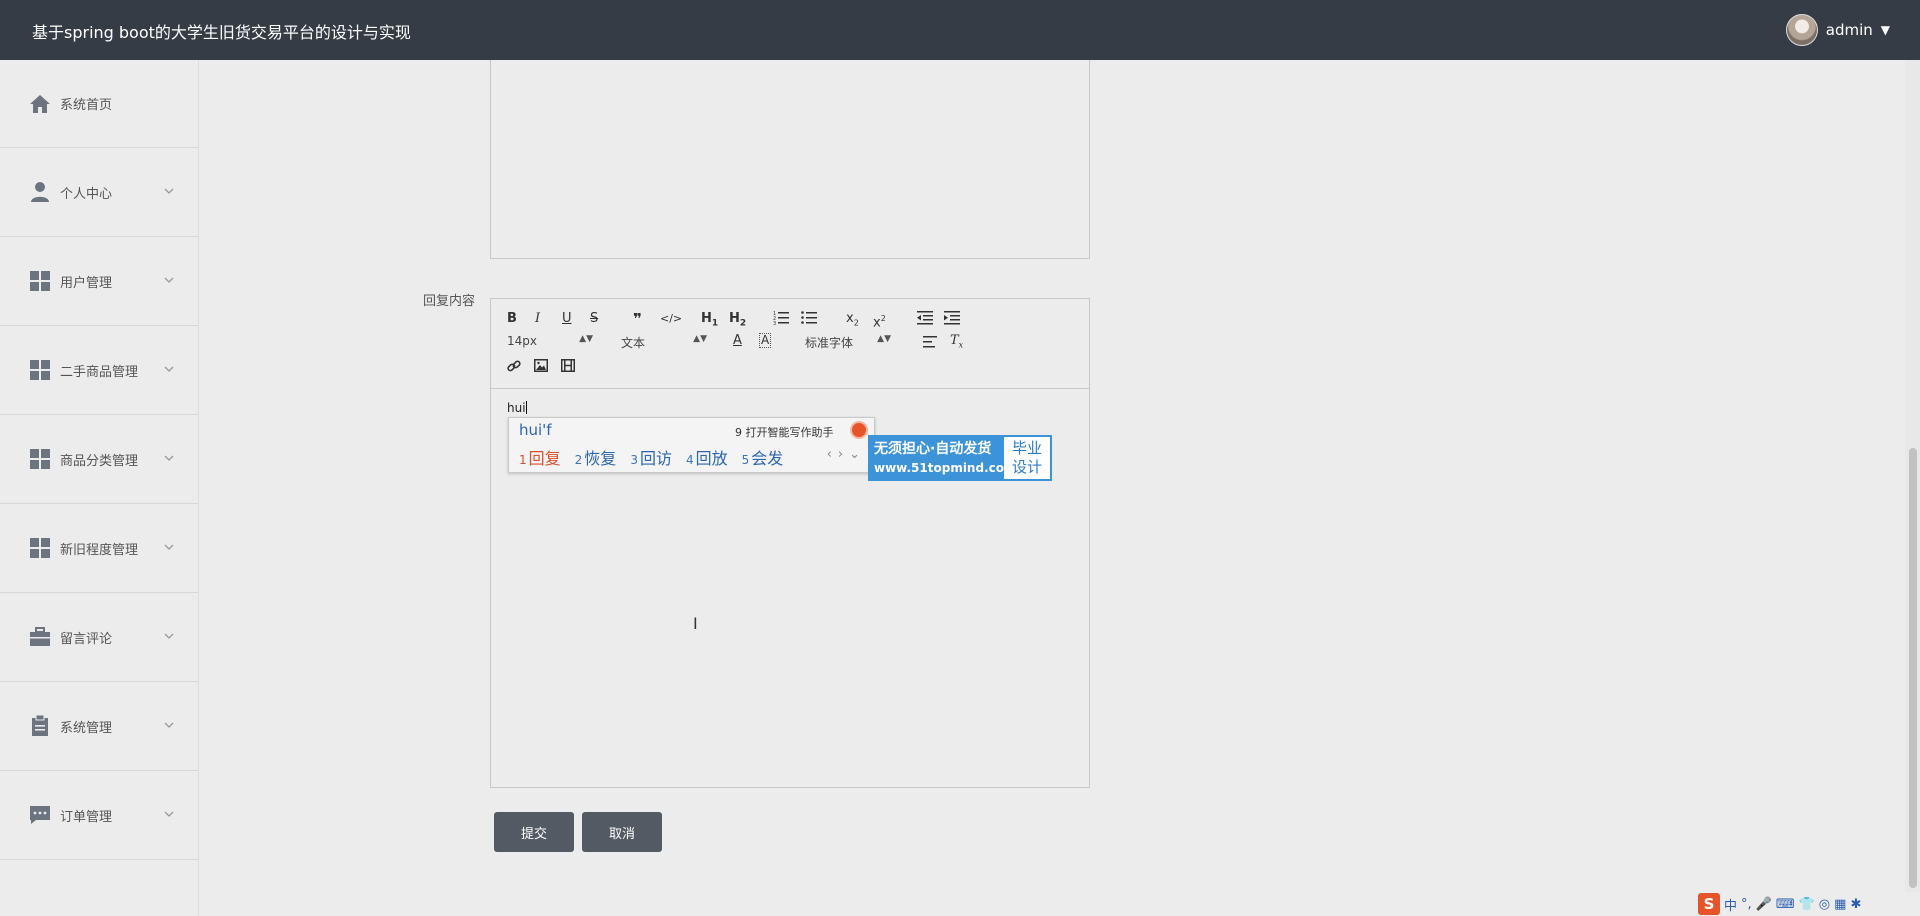 The width and height of the screenshot is (1920, 916). I want to click on ime-candidate-window: hui'f 9 打开智能写作助手 1 回复 2 恢复 3 回访 4 回放 5 会发 ‹›⌄, so click(691, 445).